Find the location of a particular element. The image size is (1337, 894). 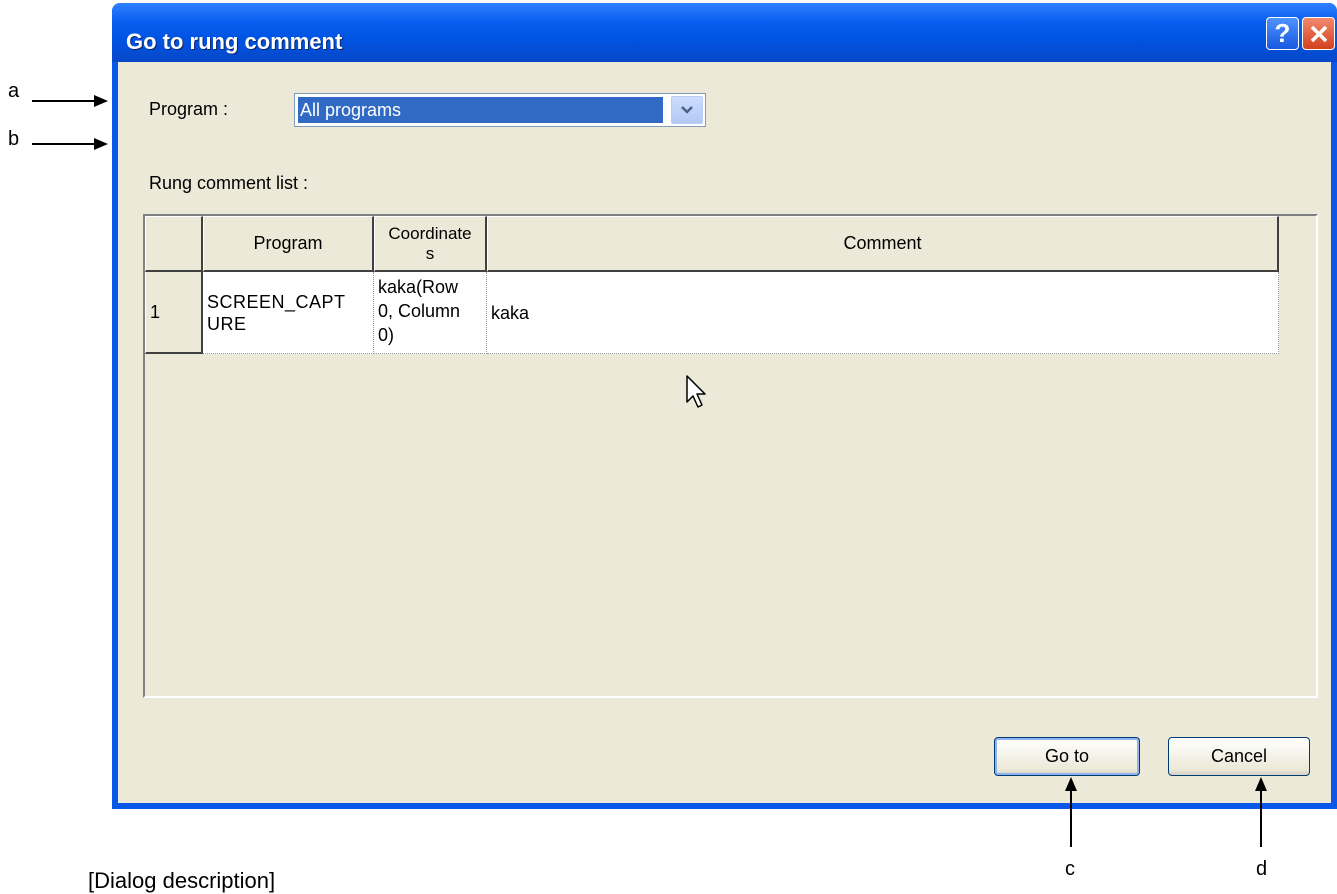

column-header-coordinates-text: Coordinate s is located at coordinates (430, 243).